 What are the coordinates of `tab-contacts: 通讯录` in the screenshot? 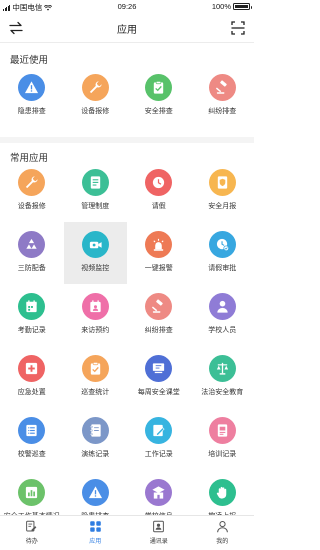 It's located at (159, 533).